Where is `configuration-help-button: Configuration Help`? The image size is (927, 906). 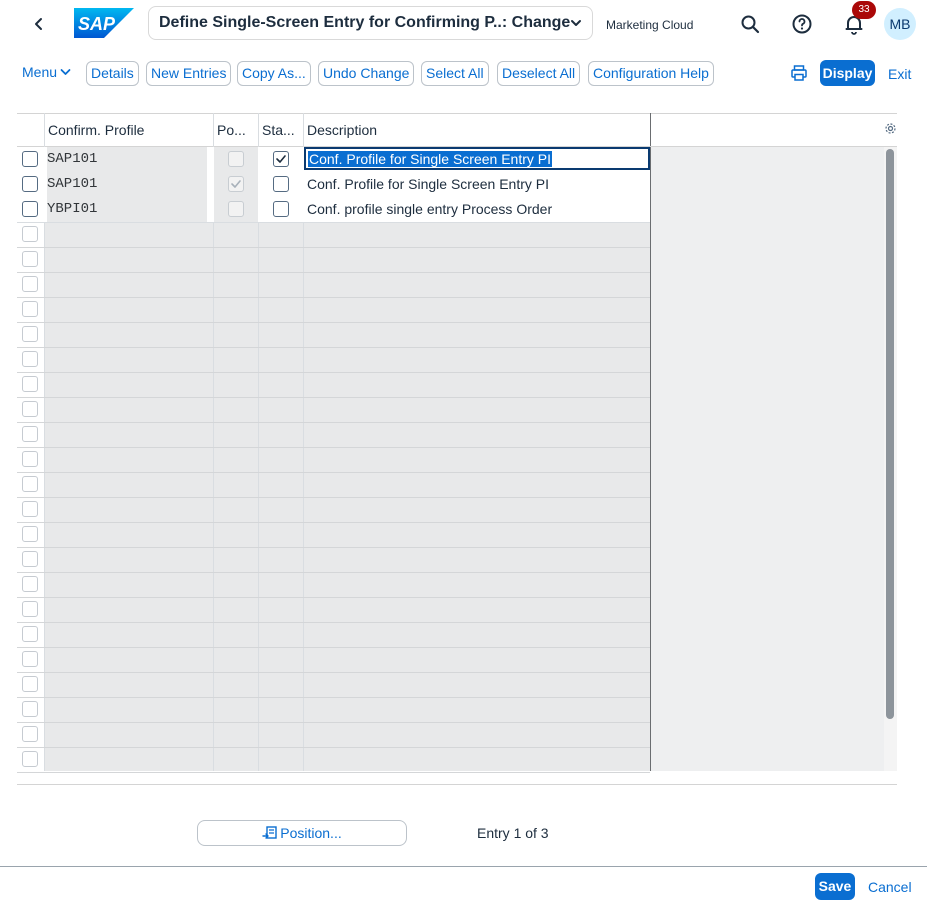 configuration-help-button: Configuration Help is located at coordinates (651, 73).